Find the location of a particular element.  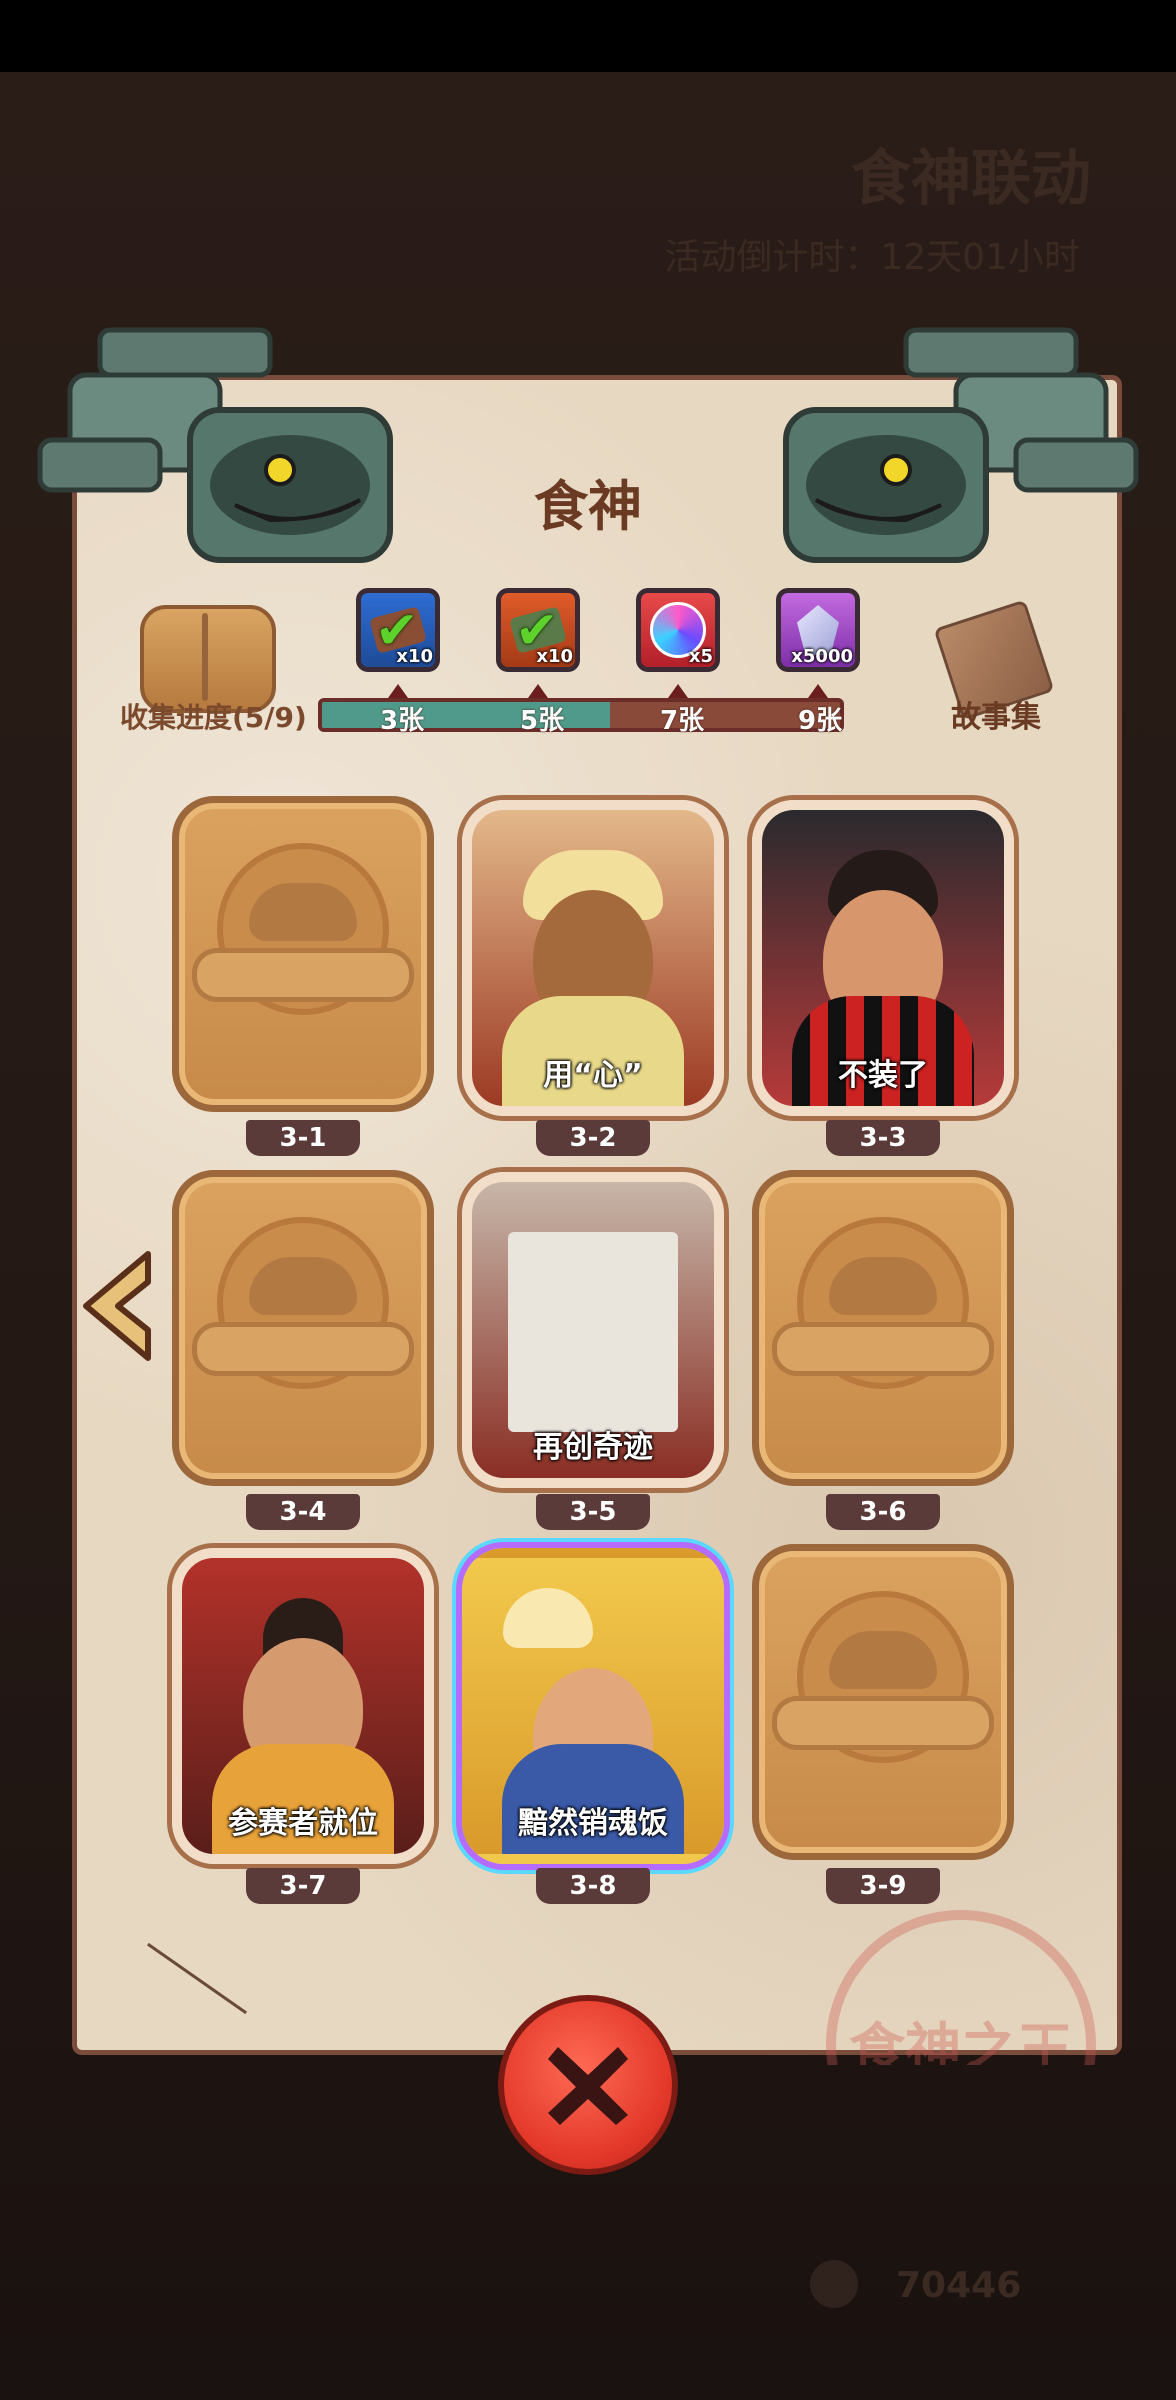

card-number-tag: 3-1 is located at coordinates (303, 1138).